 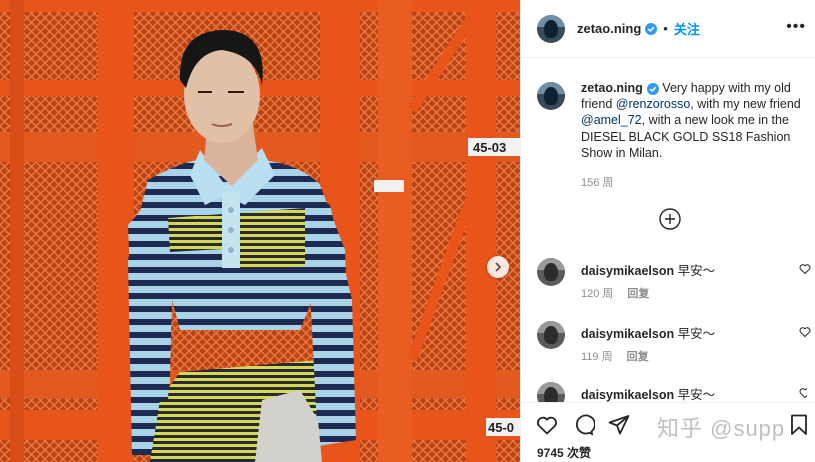 I want to click on share-icon, so click(x=619, y=425).